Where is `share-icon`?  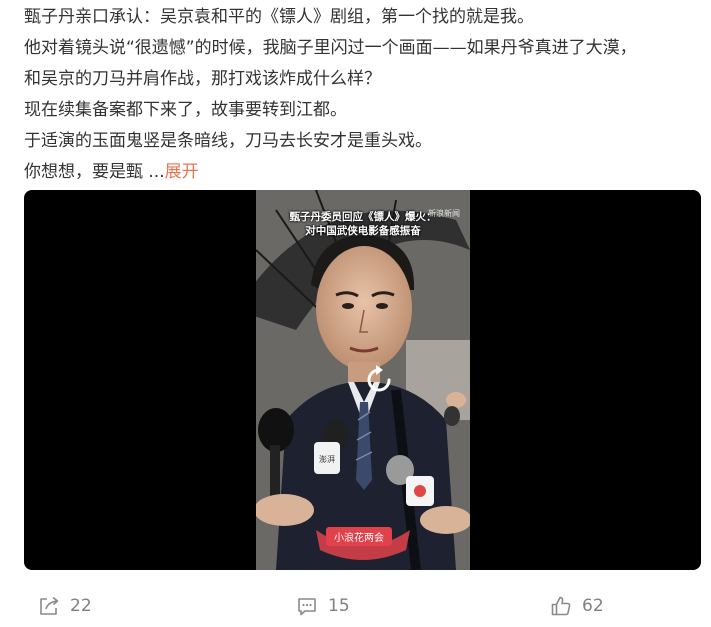 share-icon is located at coordinates (49, 605).